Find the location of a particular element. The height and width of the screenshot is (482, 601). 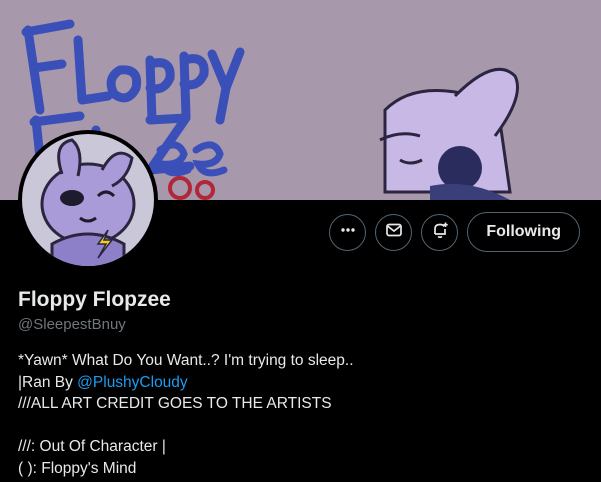

bio-ran-by-text: |Ran By is located at coordinates (48, 382).